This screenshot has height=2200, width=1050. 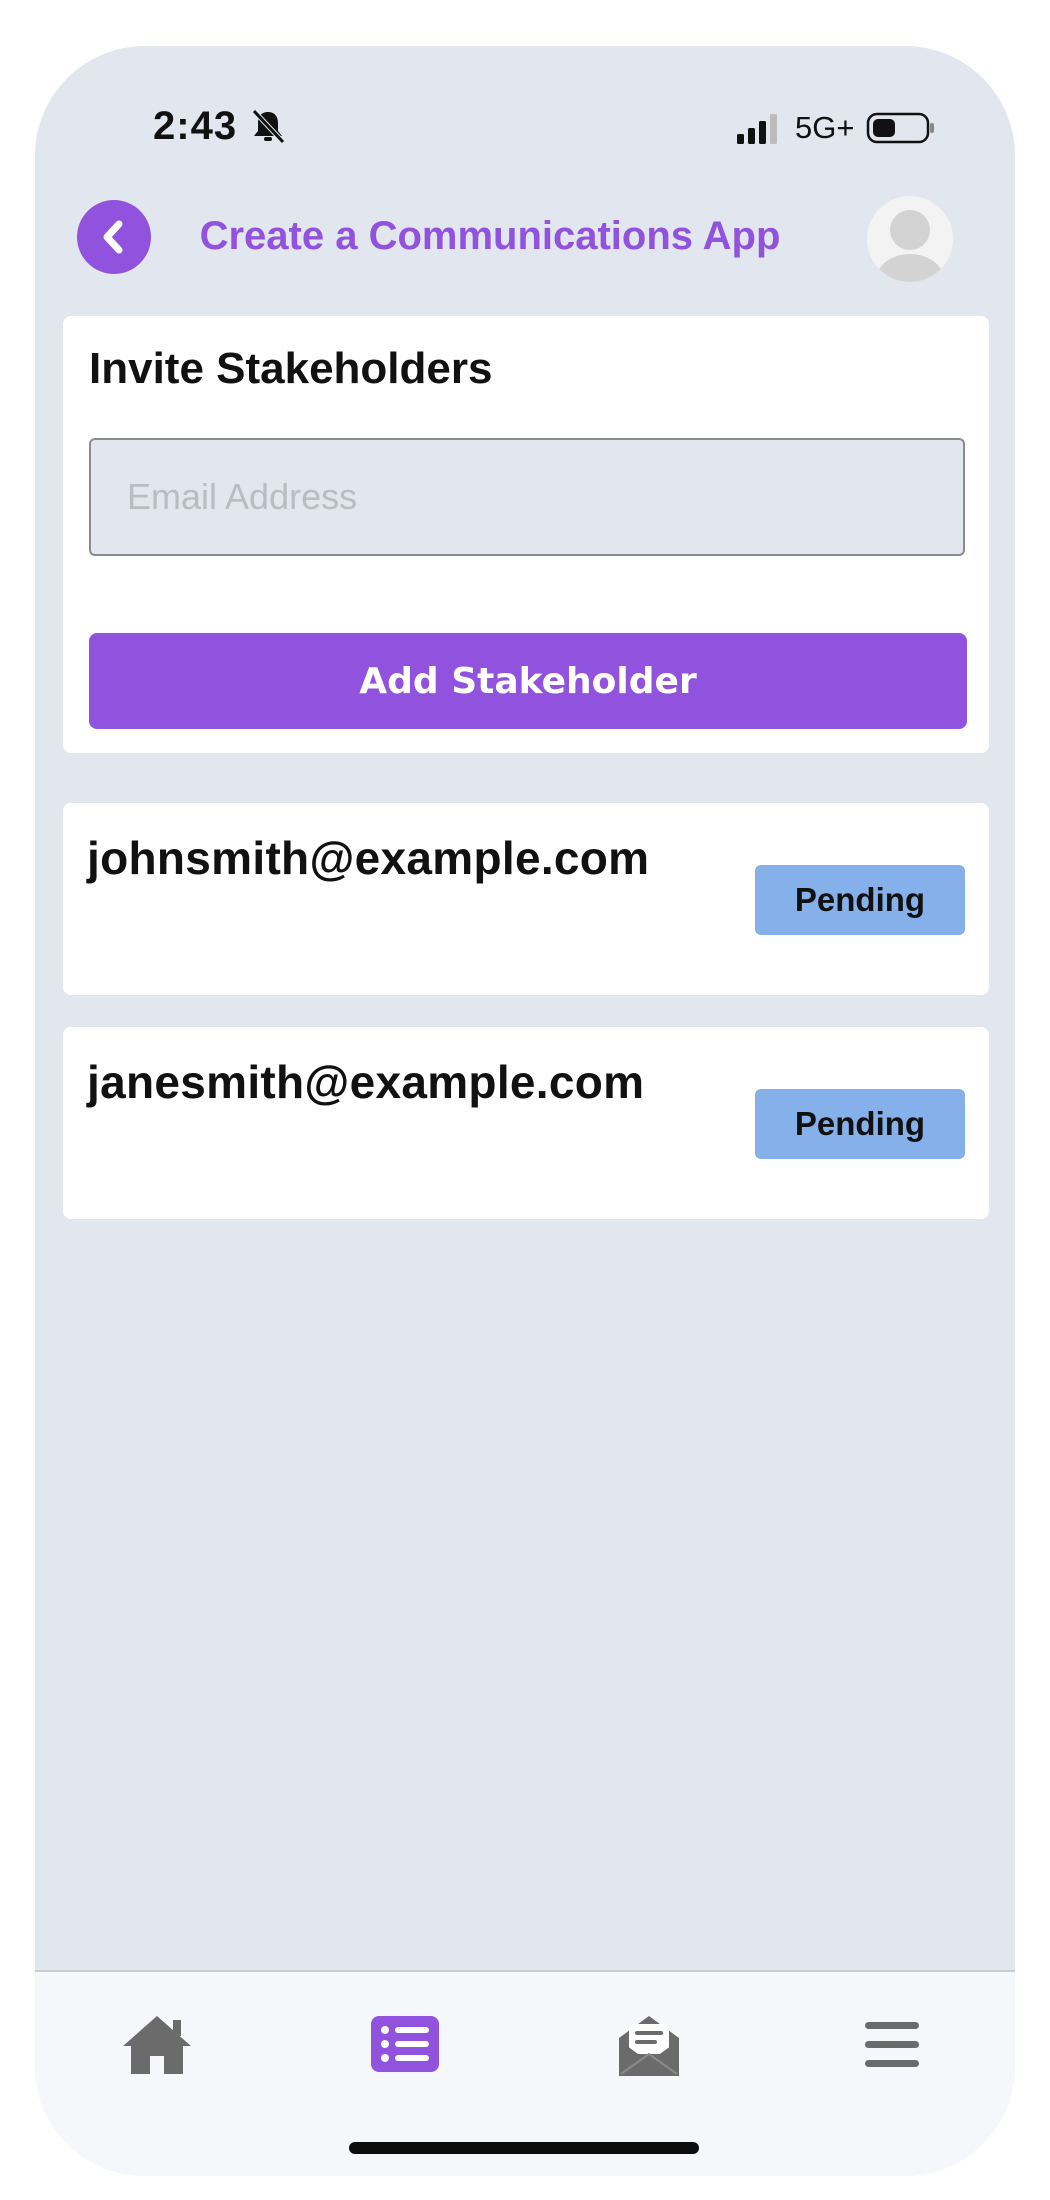 I want to click on user-avatar, so click(x=910, y=239).